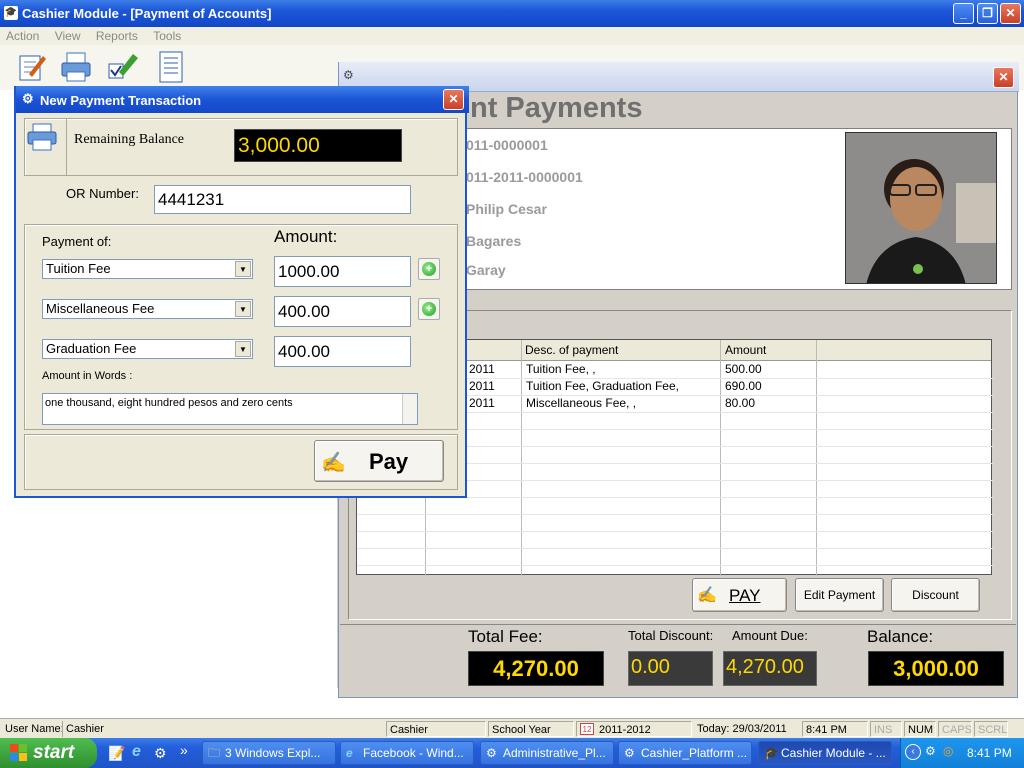 This screenshot has height=768, width=1024. Describe the element at coordinates (318, 145) in the screenshot. I see `remaining-balance-value: 3,000.00` at that location.